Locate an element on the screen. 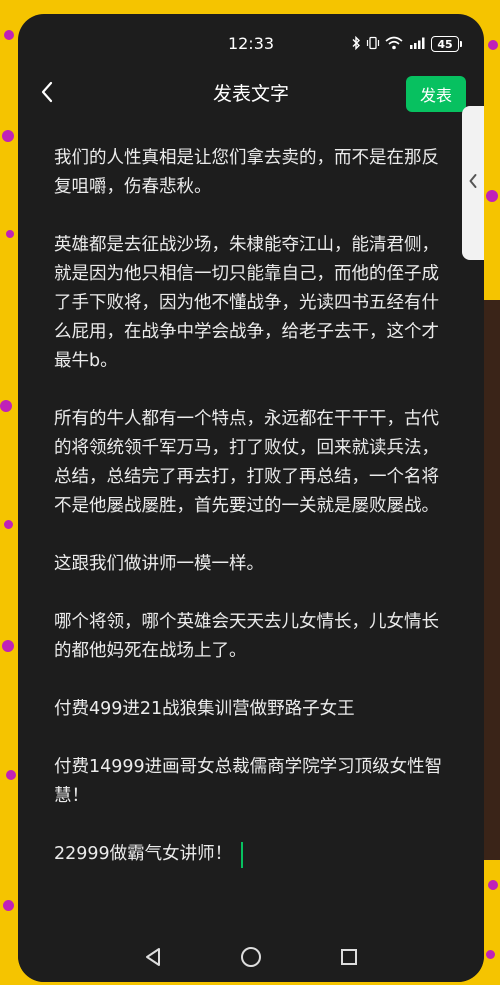 The height and width of the screenshot is (985, 500). back-triangle-icon is located at coordinates (153, 959).